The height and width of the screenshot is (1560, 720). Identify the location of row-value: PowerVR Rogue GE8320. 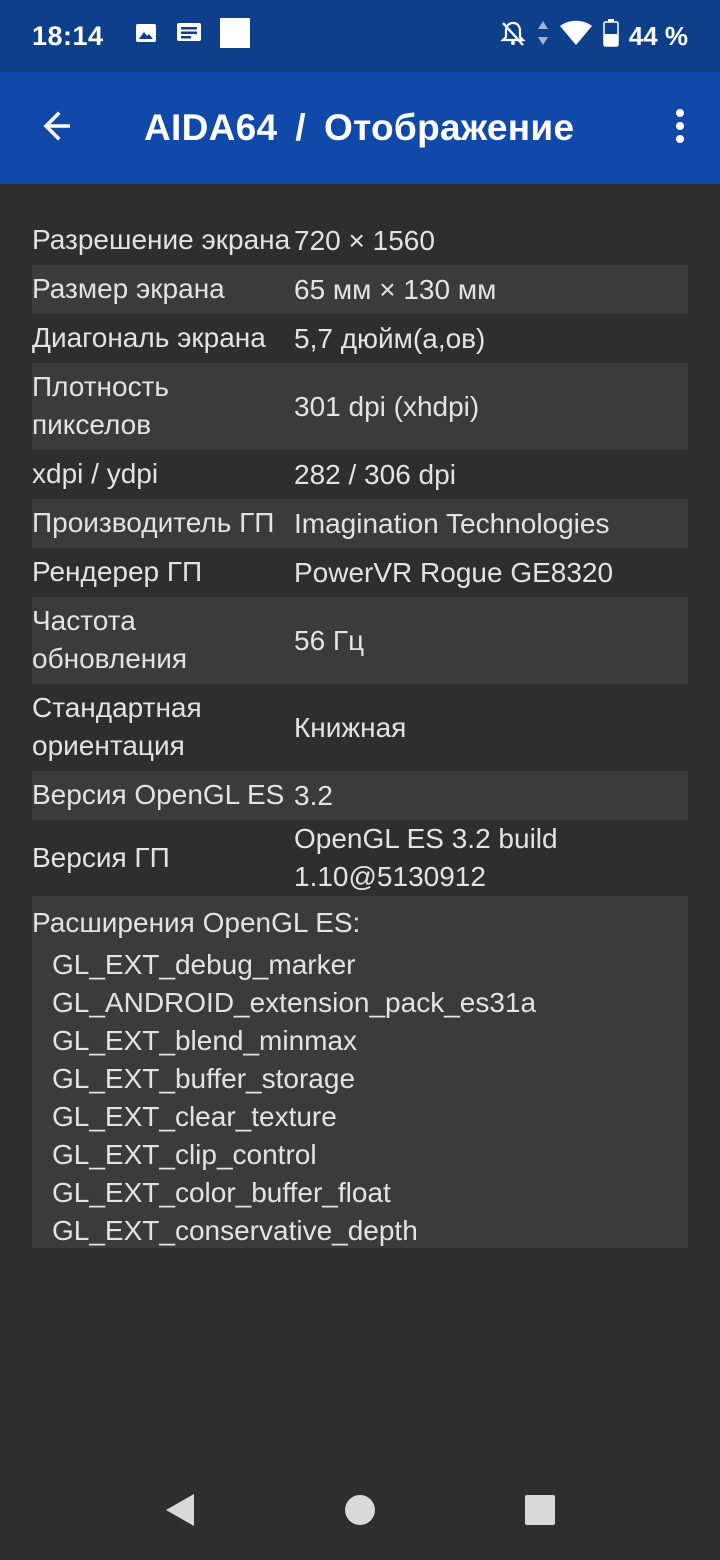
(454, 572).